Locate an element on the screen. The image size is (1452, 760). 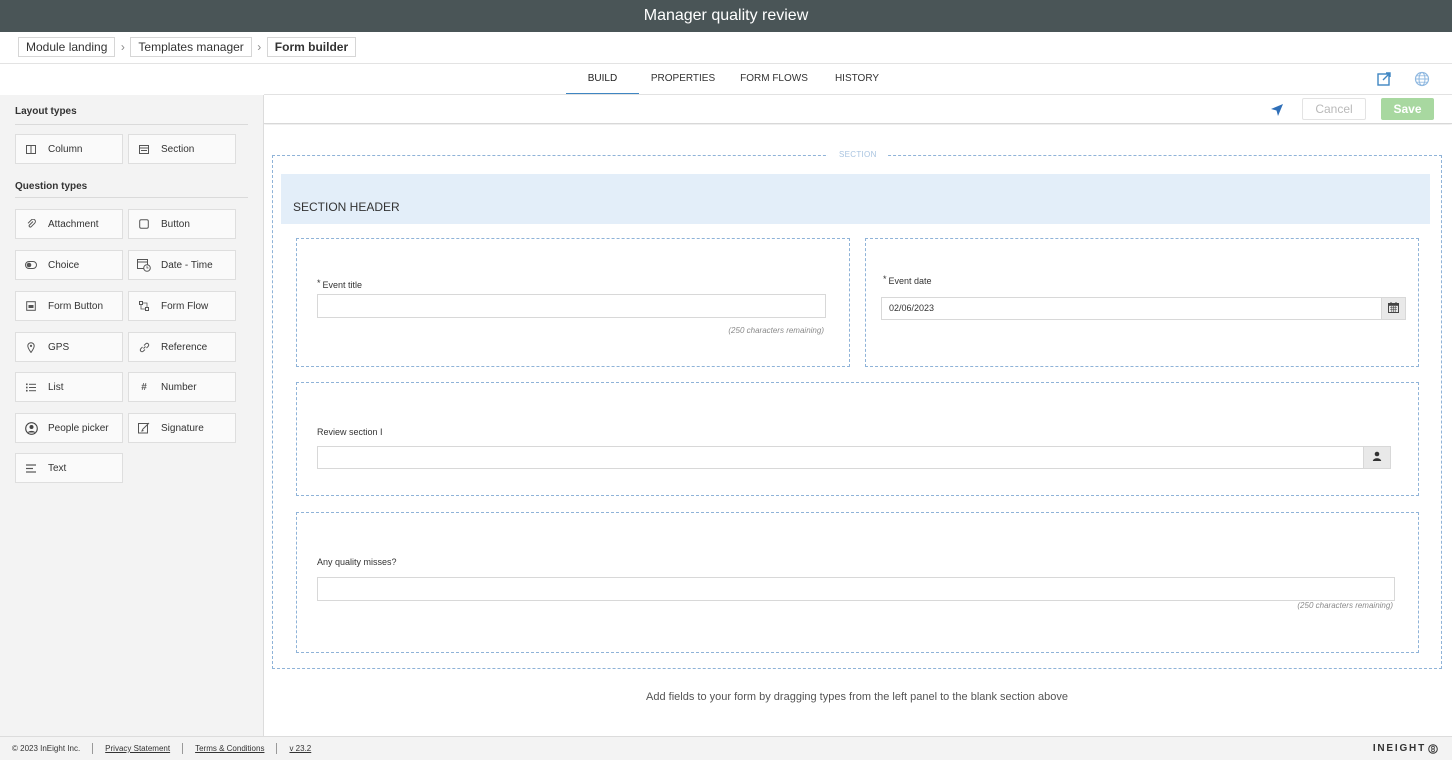
text-lines-icon is located at coordinates (31, 468).